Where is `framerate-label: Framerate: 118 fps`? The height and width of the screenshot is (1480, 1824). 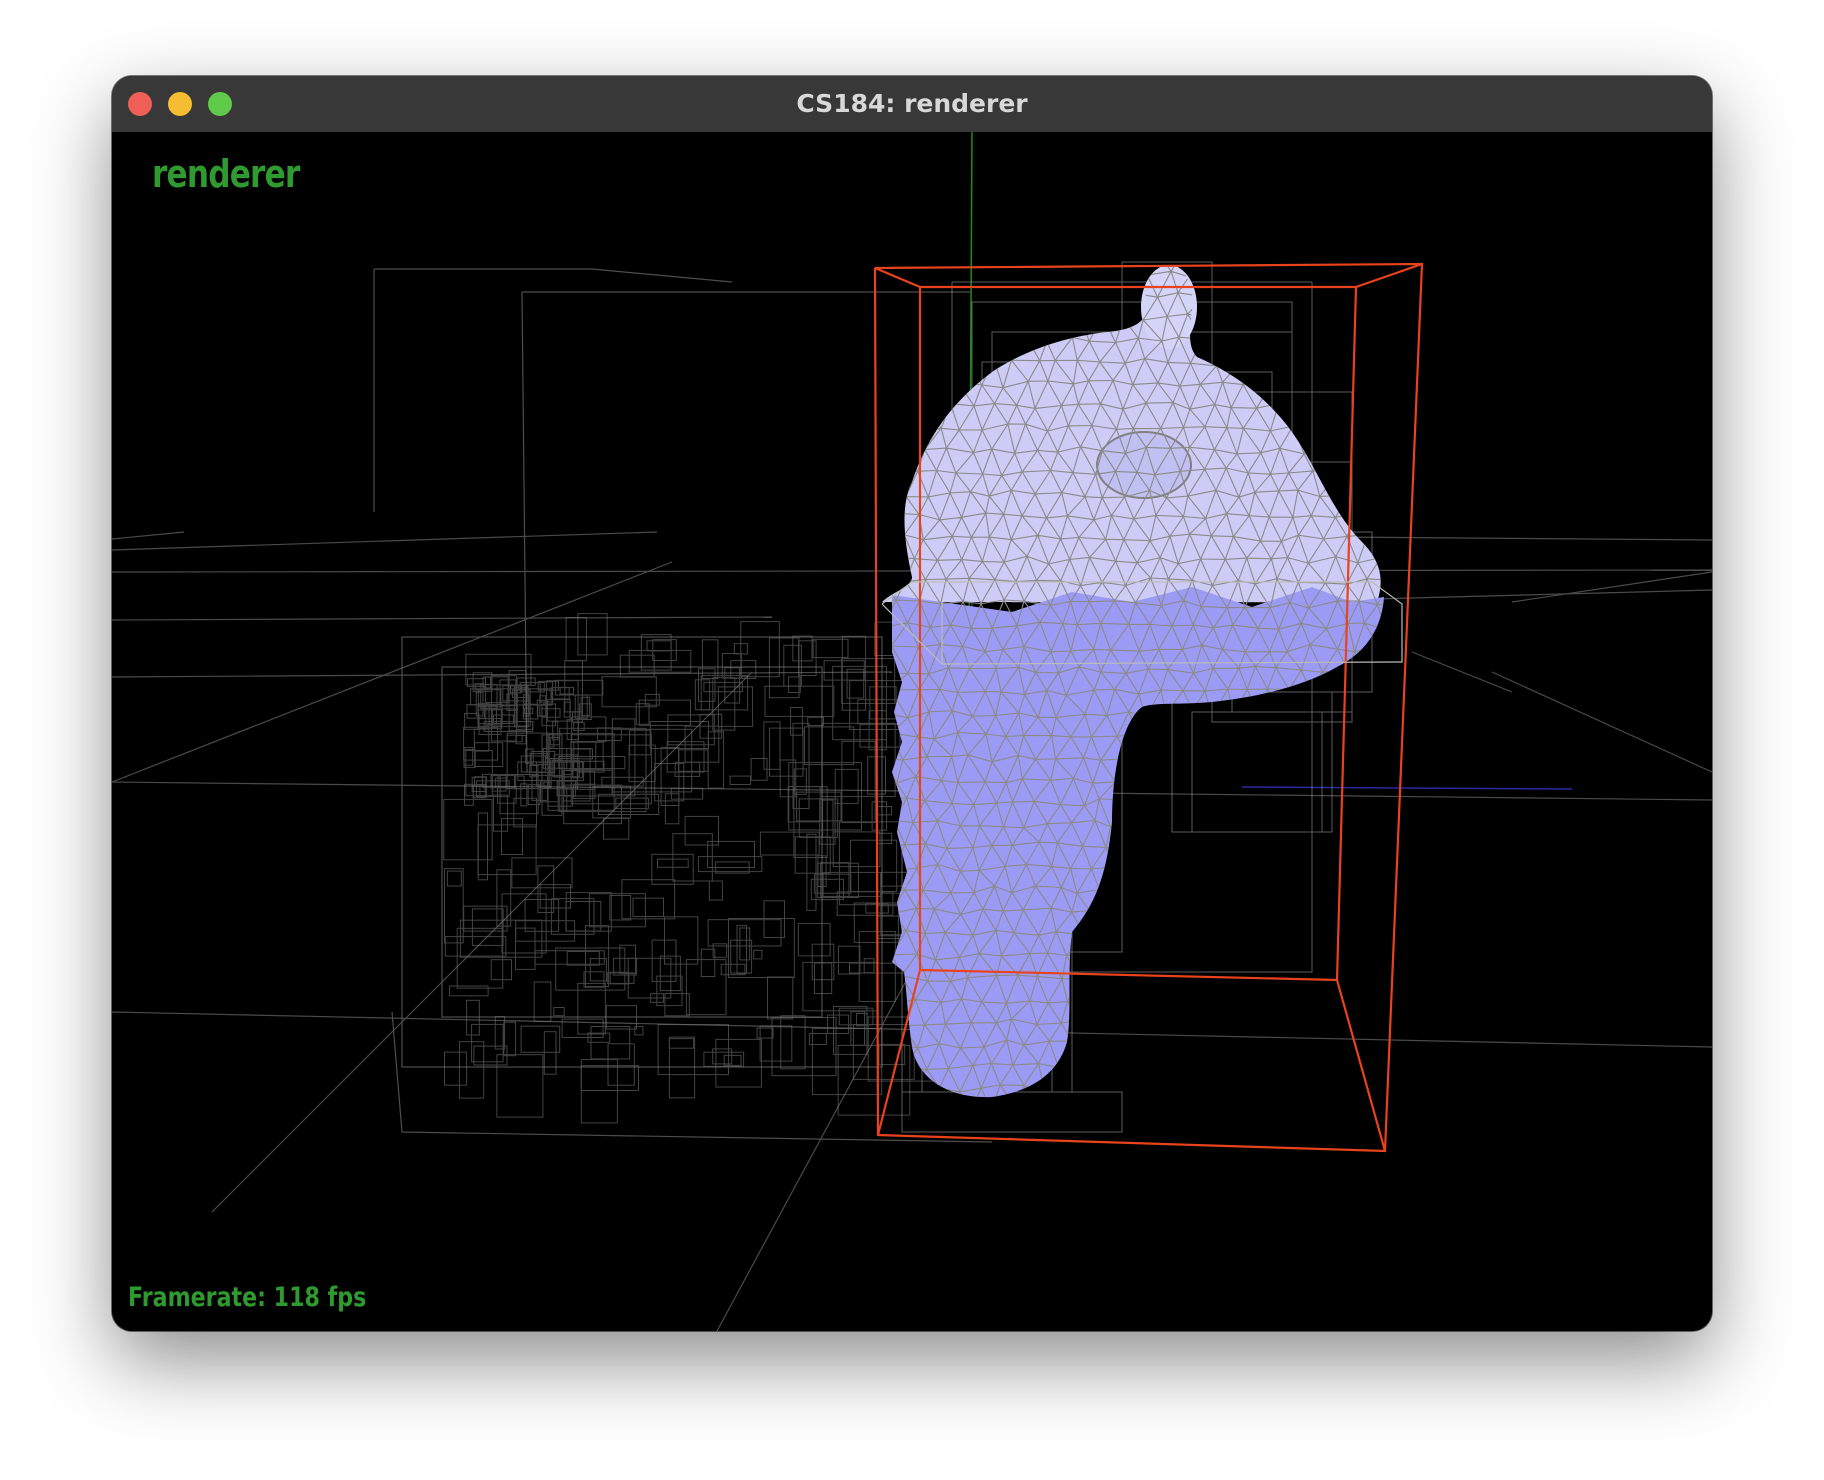 framerate-label: Framerate: 118 fps is located at coordinates (247, 1297).